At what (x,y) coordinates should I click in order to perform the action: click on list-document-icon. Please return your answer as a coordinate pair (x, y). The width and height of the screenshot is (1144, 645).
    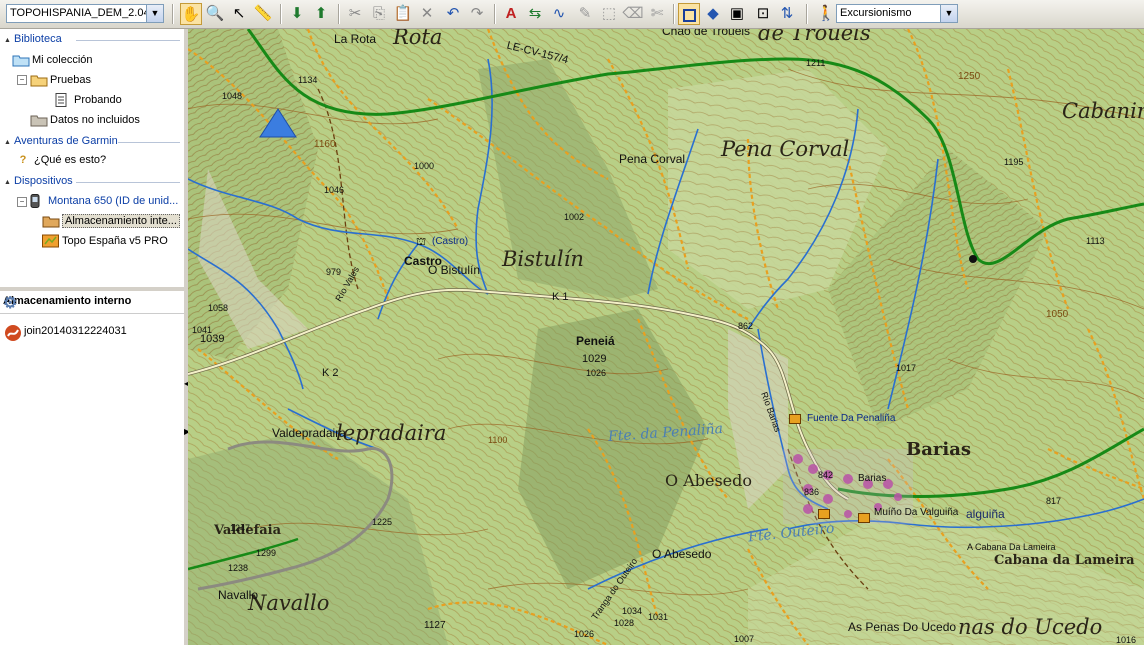
    Looking at the image, I should click on (63, 100).